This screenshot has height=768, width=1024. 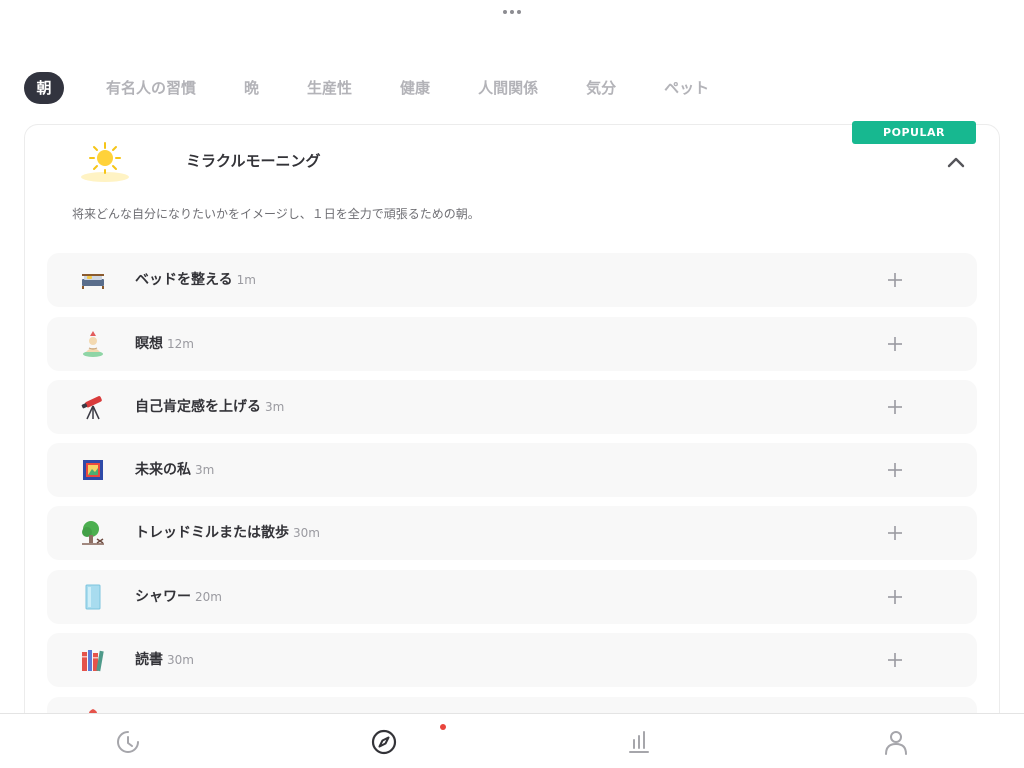 I want to click on habit-name: 未来の私 3m, so click(x=175, y=470).